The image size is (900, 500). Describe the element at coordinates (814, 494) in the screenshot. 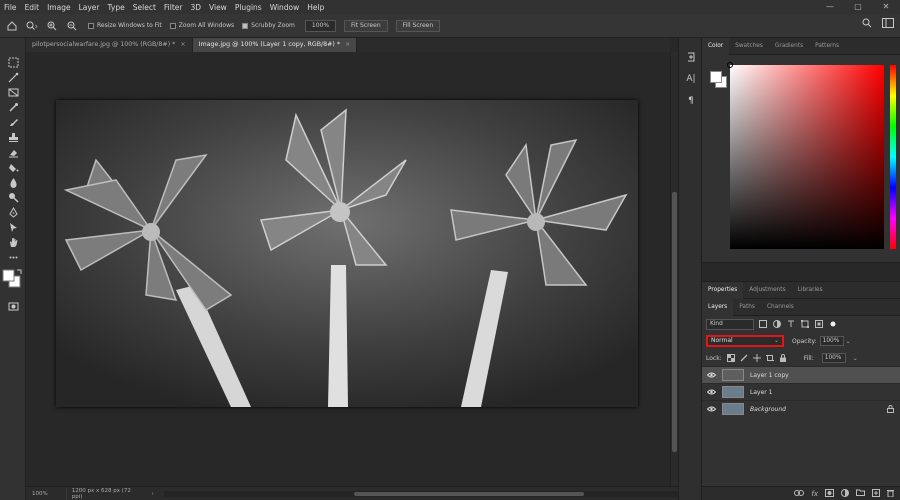

I see `layer-style-icon: fx` at that location.